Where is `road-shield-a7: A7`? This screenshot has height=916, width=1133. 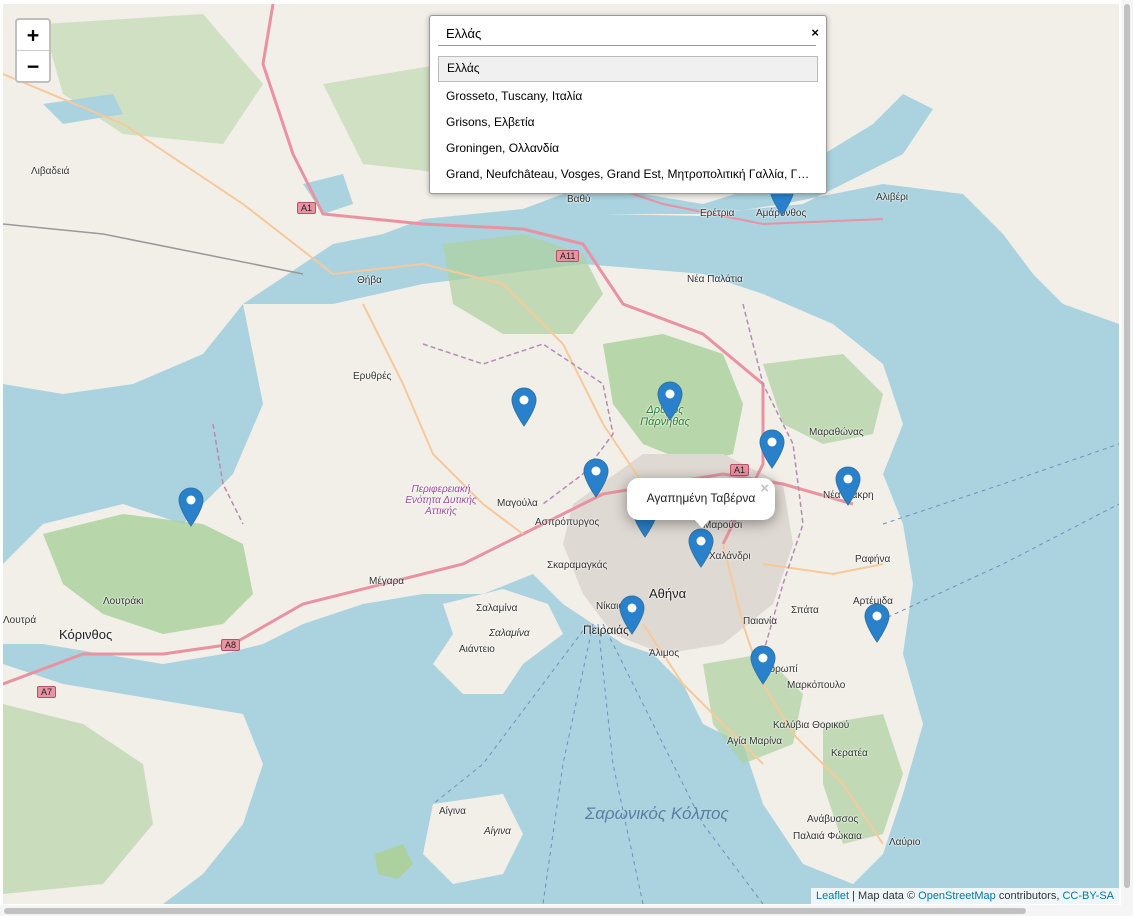
road-shield-a7: A7 is located at coordinates (47, 692).